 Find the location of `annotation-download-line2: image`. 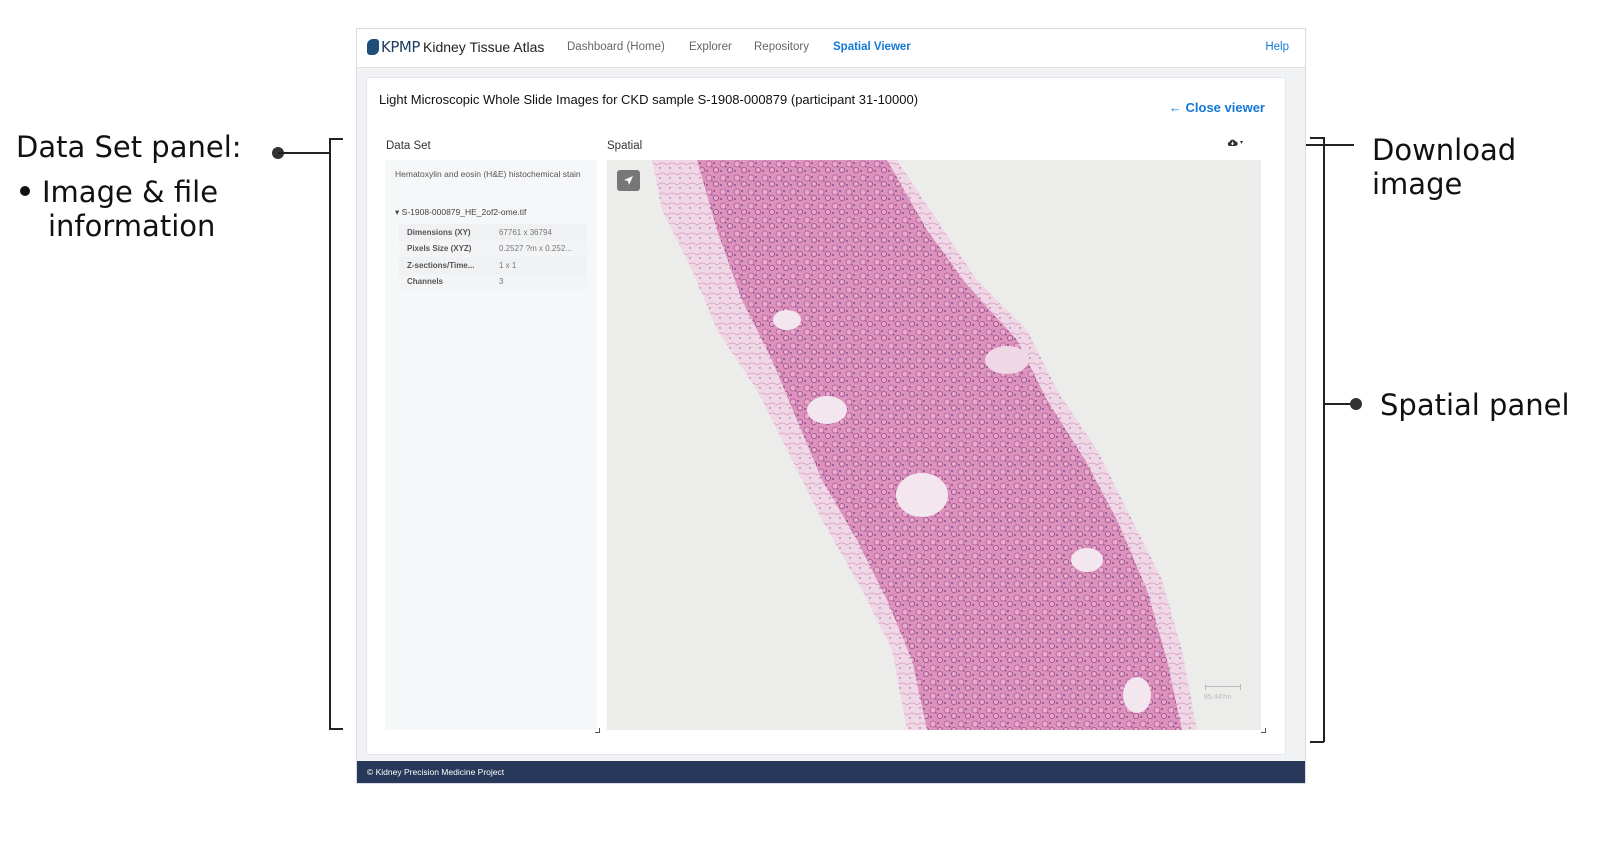

annotation-download-line2: image is located at coordinates (1417, 184).